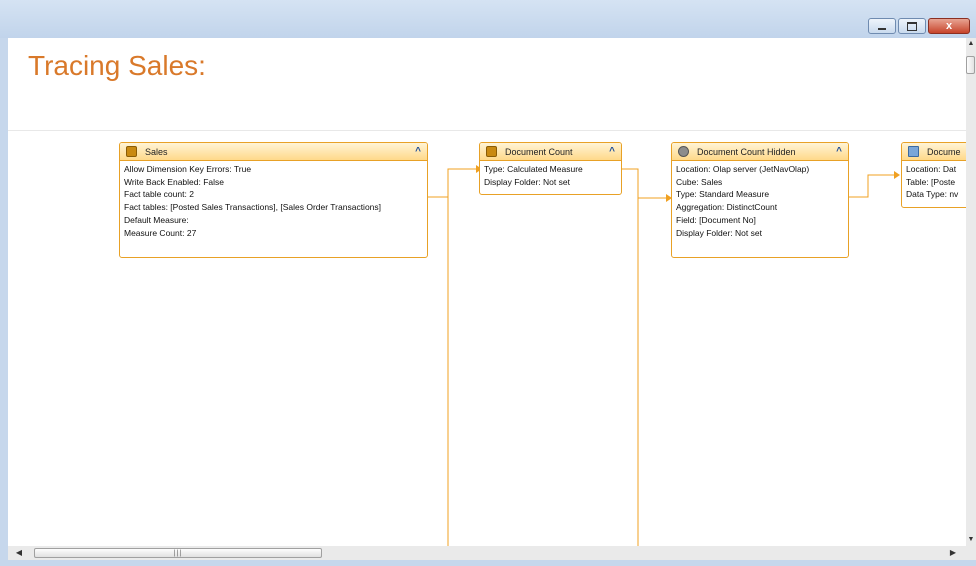  What do you see at coordinates (971, 540) in the screenshot?
I see `scroll-down-icon: ▼` at bounding box center [971, 540].